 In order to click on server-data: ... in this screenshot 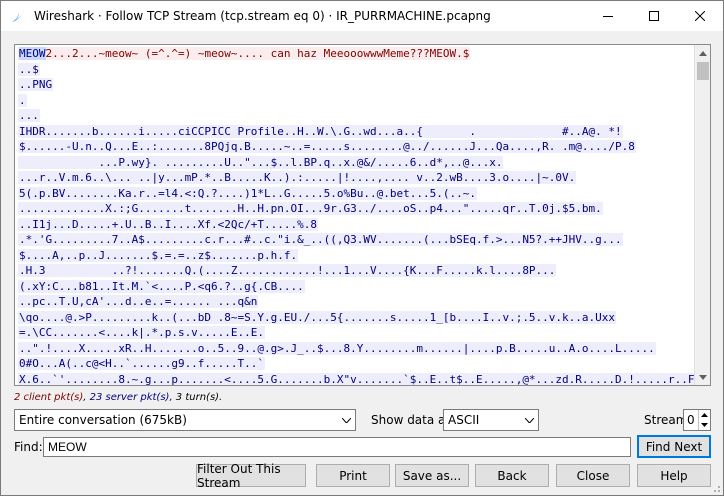, I will do `click(29, 115)`.